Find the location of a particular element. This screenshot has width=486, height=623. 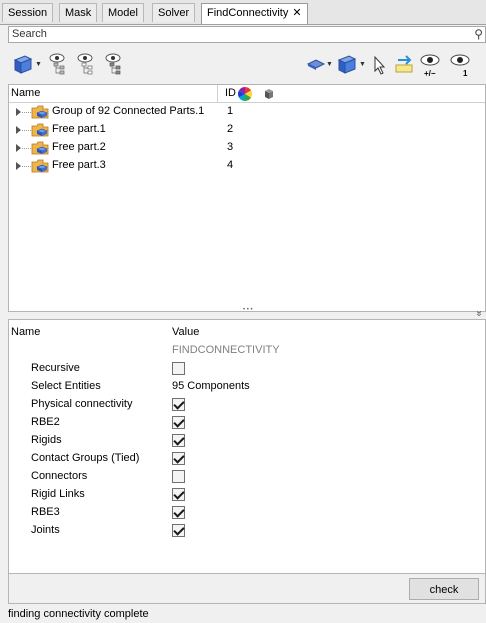

section-header: FINDCONNECTIVITY is located at coordinates (247, 351).